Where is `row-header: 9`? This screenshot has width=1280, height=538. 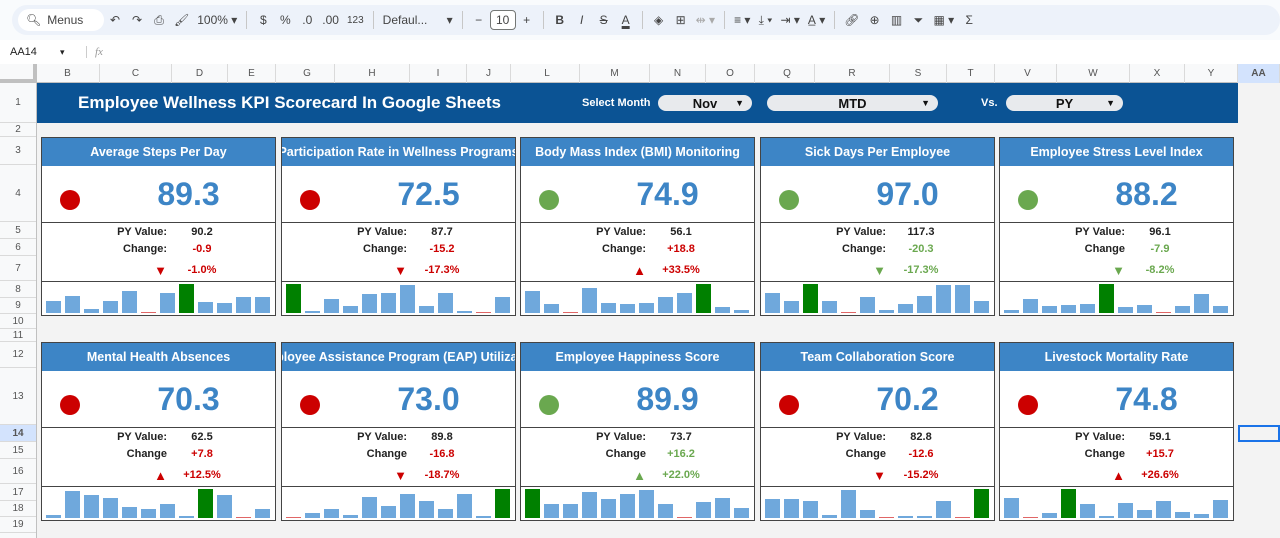 row-header: 9 is located at coordinates (18, 306).